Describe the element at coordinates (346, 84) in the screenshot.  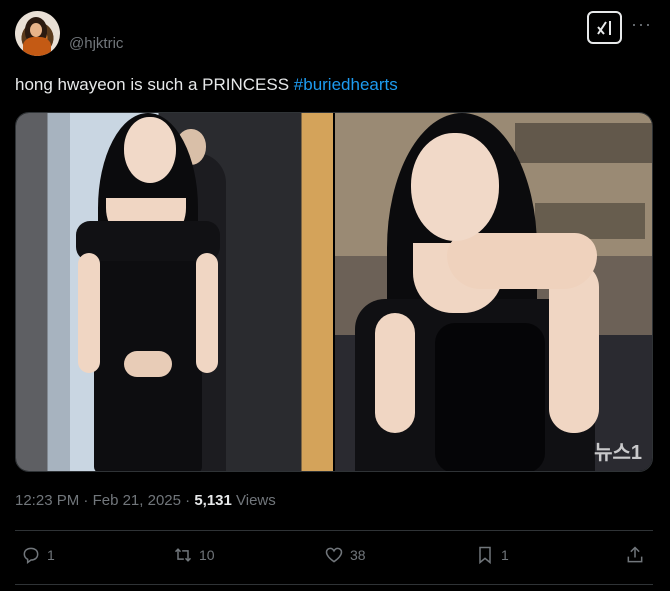
I see `hashtag-link: #buriedhearts` at that location.